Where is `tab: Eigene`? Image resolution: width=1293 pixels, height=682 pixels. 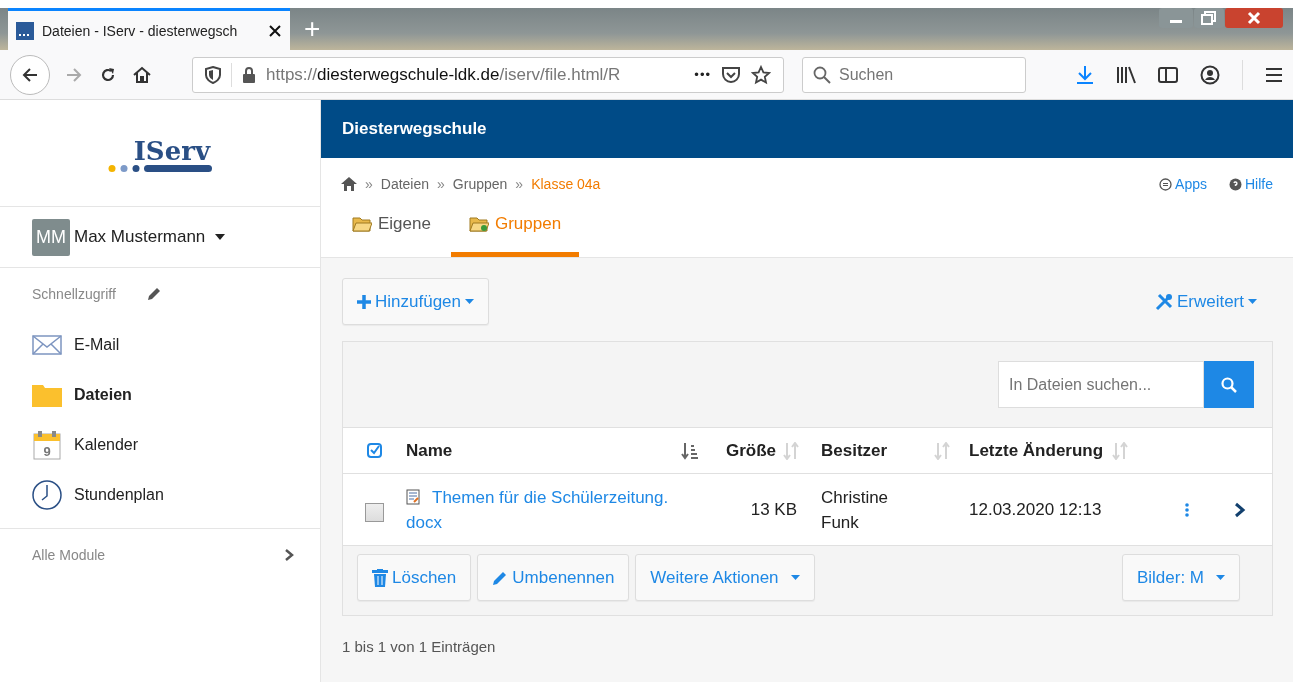 tab: Eigene is located at coordinates (391, 229).